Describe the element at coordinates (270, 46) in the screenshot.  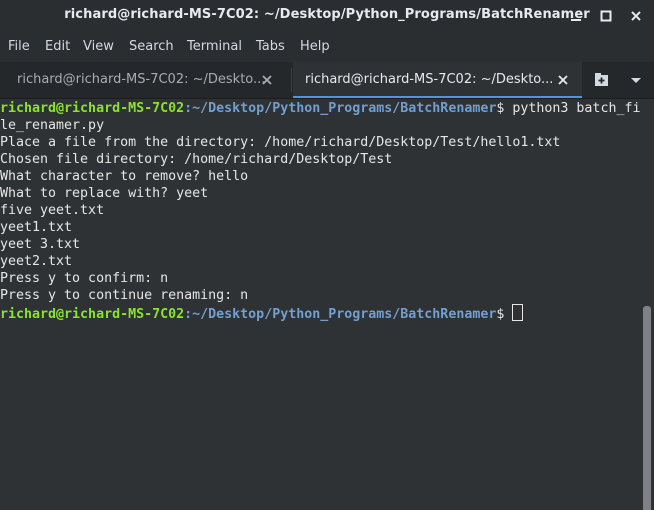
I see `menu-tabs: Tabs` at that location.